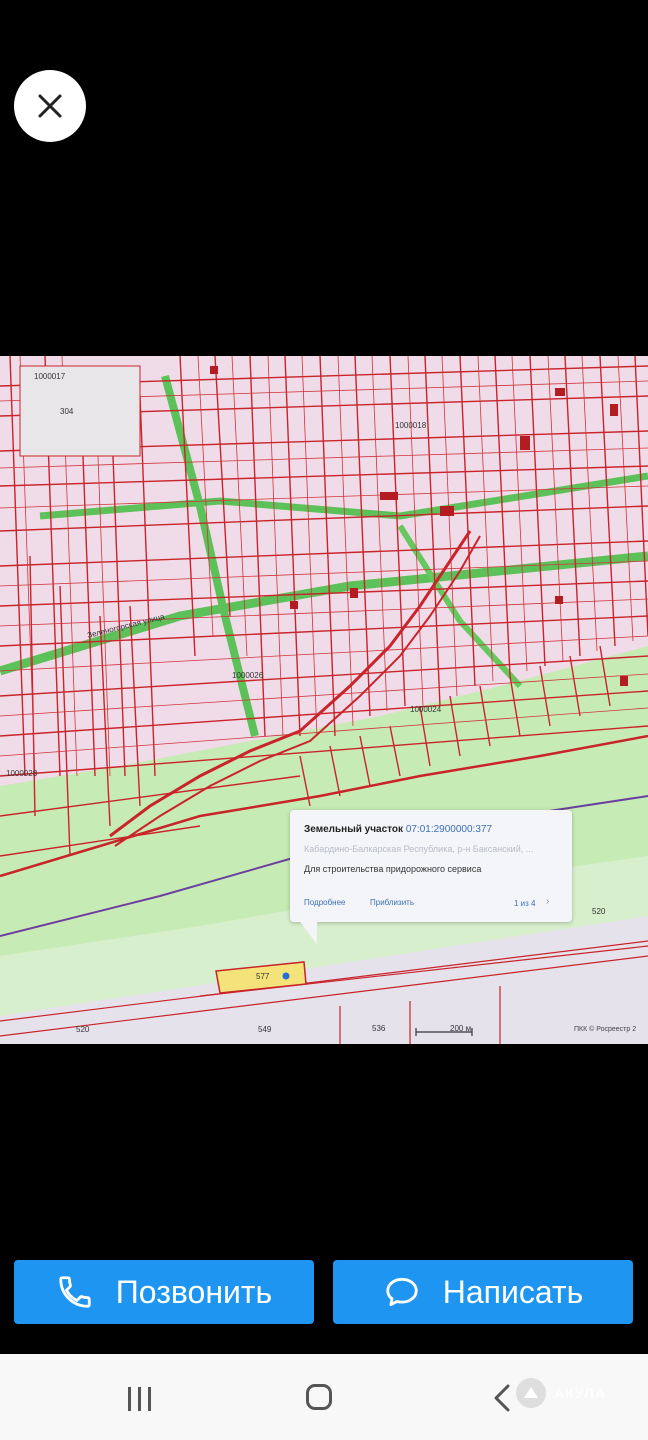  I want to click on map-label: 1000026, so click(248, 675).